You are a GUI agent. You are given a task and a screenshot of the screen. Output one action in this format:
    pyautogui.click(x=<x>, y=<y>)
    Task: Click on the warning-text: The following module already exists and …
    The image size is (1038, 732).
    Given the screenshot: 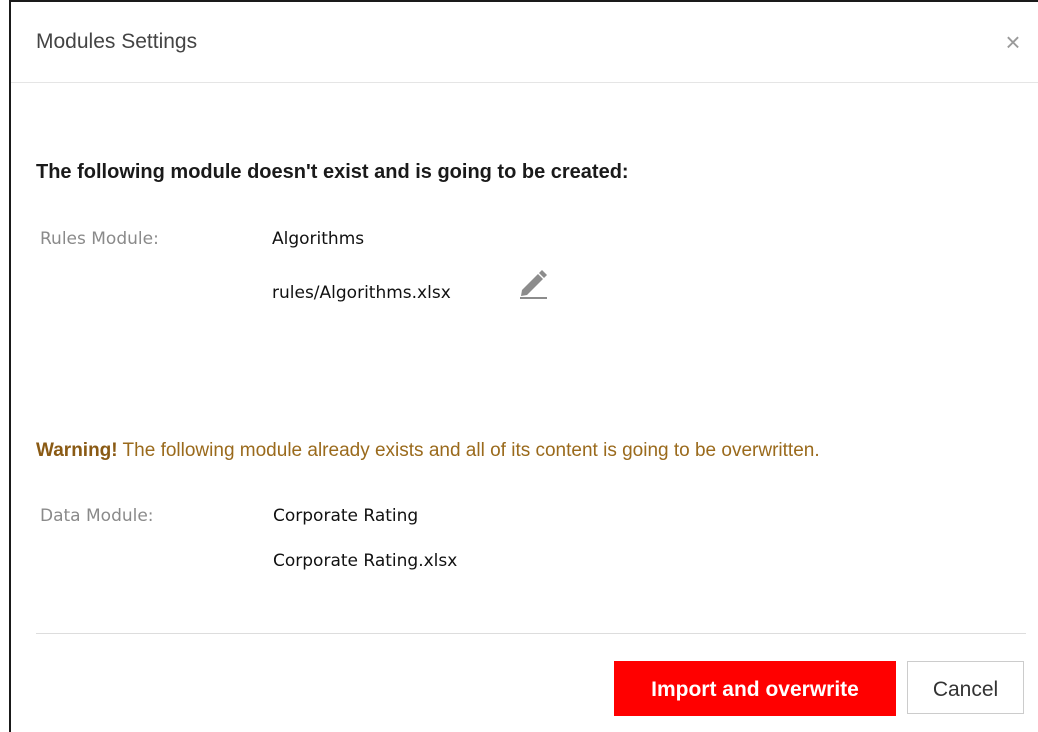 What is the action you would take?
    pyautogui.click(x=468, y=450)
    